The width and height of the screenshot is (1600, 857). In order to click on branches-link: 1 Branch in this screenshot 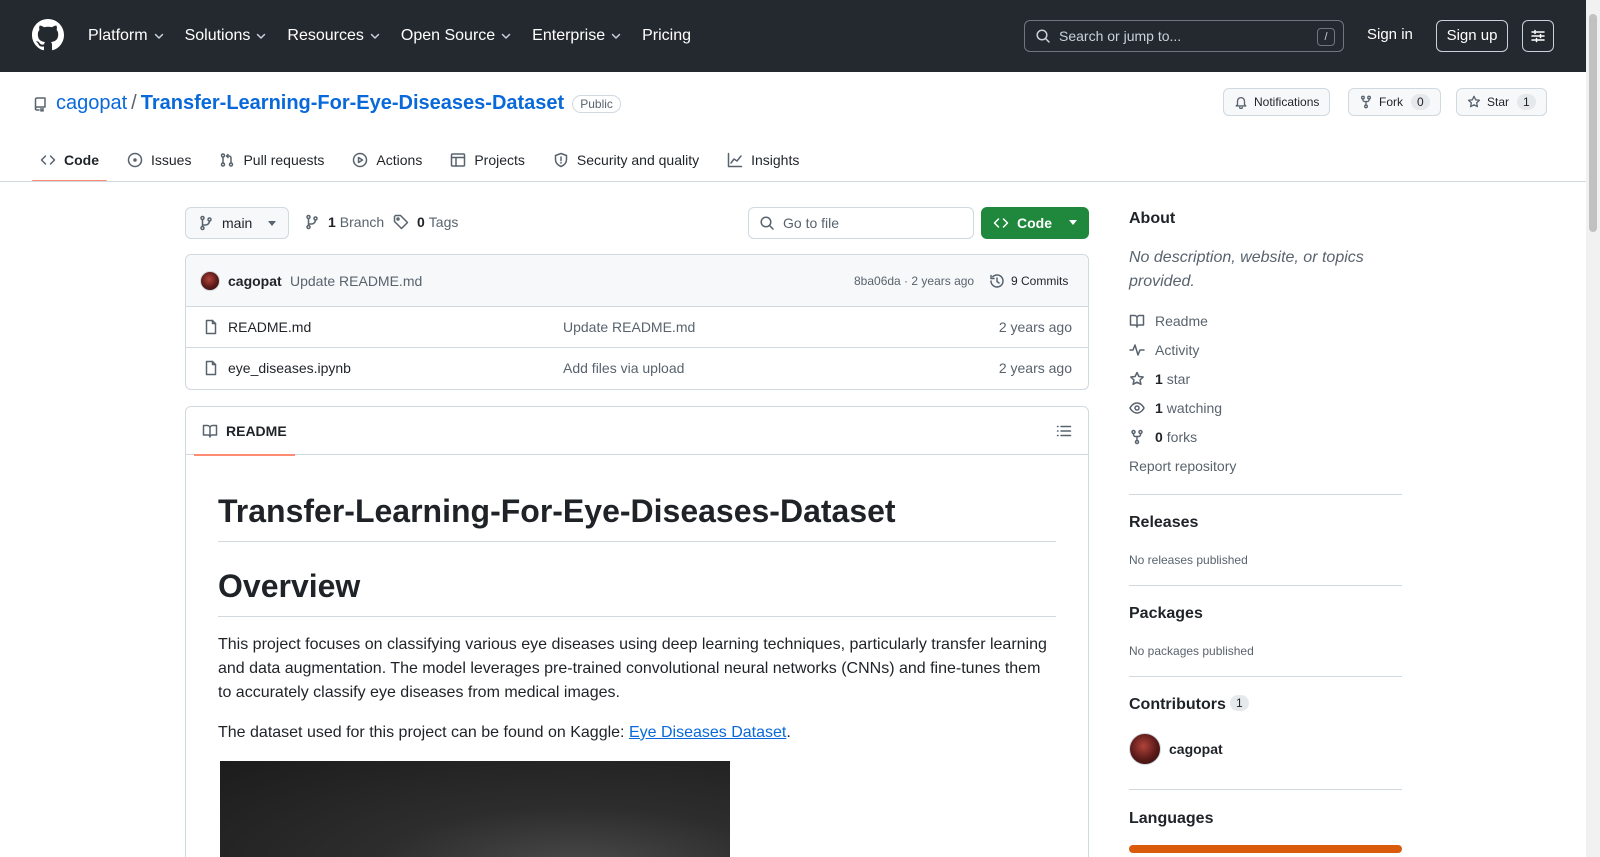, I will do `click(344, 222)`.